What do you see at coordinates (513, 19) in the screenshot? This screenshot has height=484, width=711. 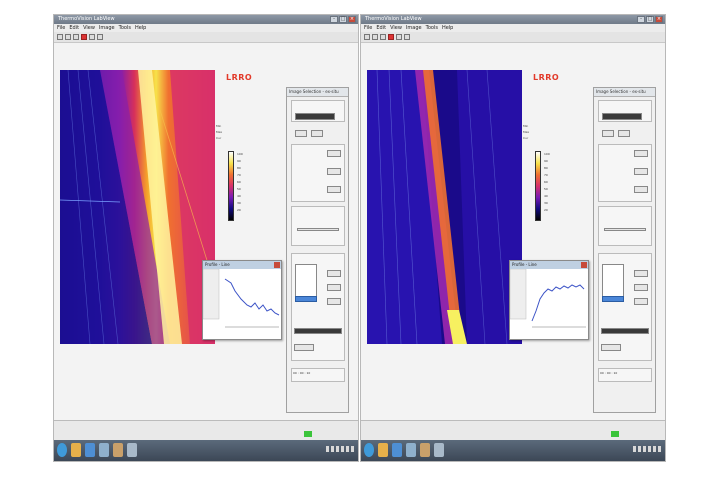 I see `title-bar: ThermoVision LabView - □ ×` at bounding box center [513, 19].